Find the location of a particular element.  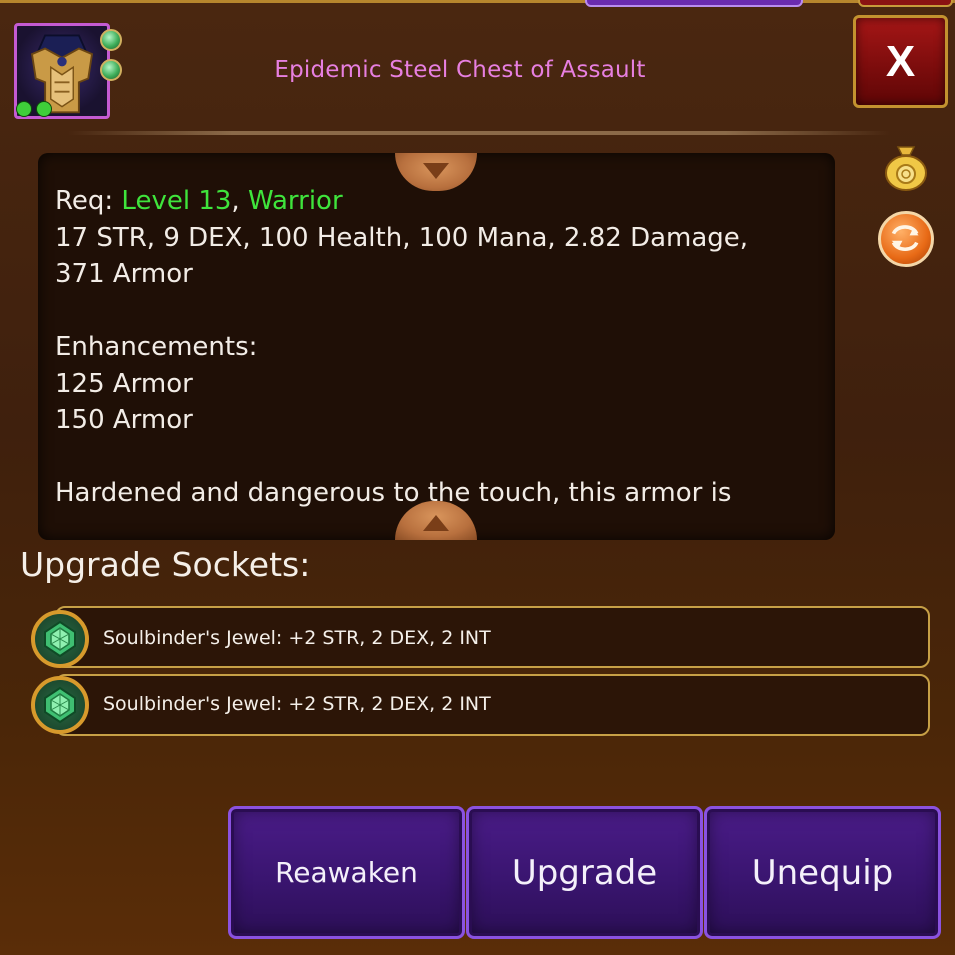

reawaken-button: Reawaken is located at coordinates (346, 872).